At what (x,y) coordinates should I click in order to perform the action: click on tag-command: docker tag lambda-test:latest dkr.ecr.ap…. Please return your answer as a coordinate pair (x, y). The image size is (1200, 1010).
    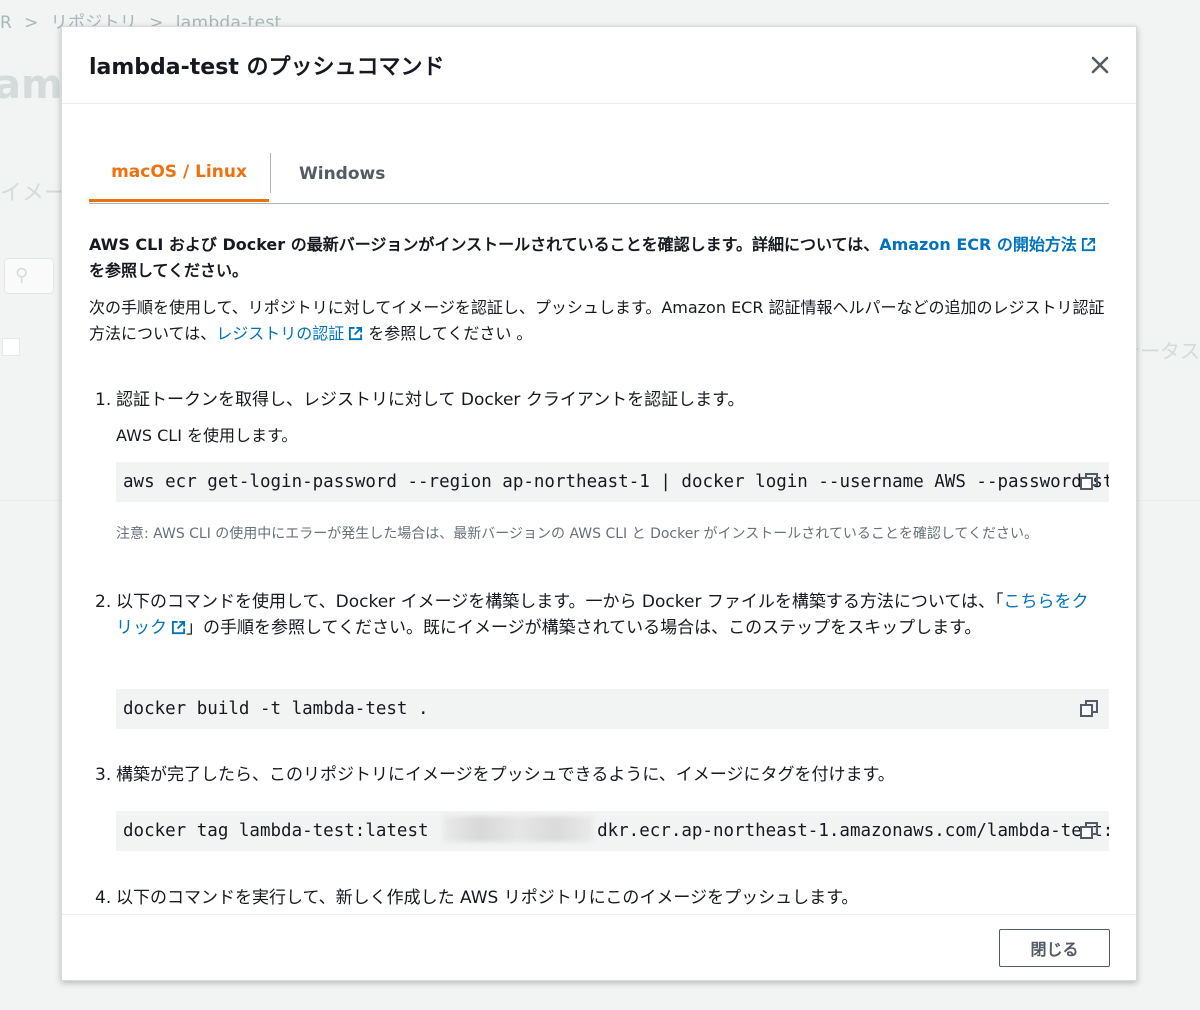
    Looking at the image, I should click on (616, 831).